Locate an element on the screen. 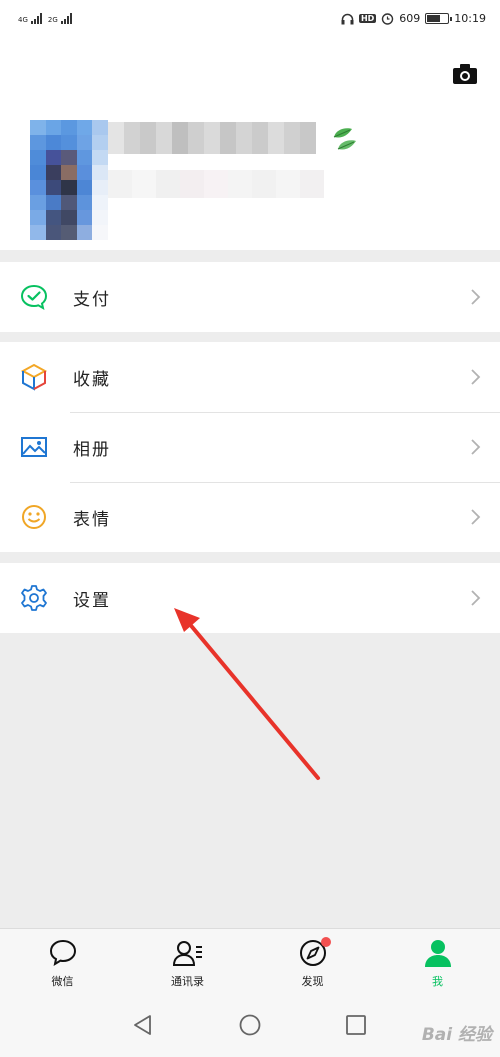  clock: 10:19 is located at coordinates (470, 18).